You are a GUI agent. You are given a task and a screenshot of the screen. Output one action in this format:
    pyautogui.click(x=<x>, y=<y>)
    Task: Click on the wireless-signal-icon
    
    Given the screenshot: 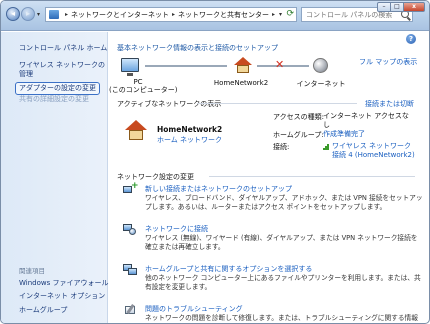 What is the action you would take?
    pyautogui.click(x=326, y=146)
    